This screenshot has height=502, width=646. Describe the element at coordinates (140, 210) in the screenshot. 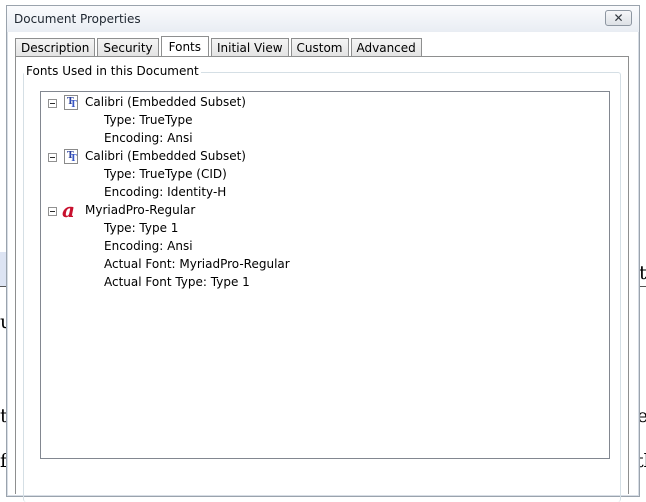

I see `font-name: MyriadPro-Regular` at that location.